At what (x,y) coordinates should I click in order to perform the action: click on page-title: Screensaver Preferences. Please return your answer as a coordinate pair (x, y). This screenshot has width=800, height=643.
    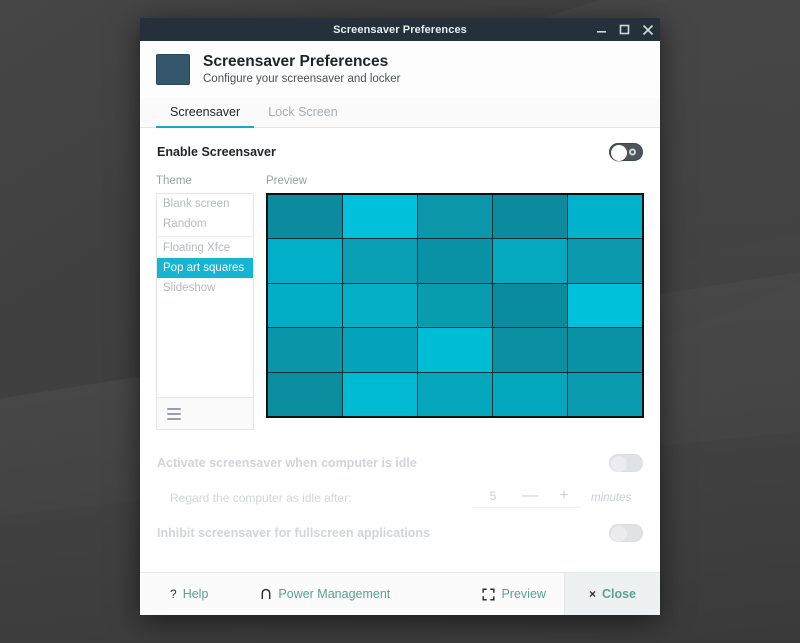
    Looking at the image, I should click on (296, 61).